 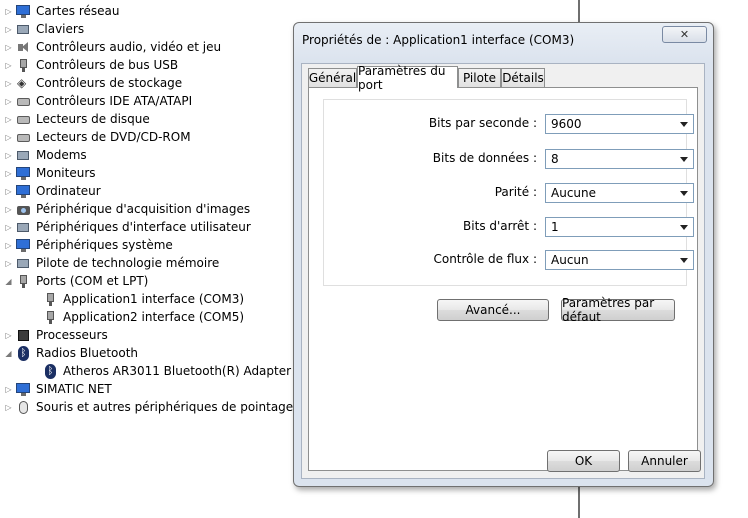 I want to click on tree-item: ▷ Contrôleurs IDE ATA/ATAPI, so click(x=98, y=101).